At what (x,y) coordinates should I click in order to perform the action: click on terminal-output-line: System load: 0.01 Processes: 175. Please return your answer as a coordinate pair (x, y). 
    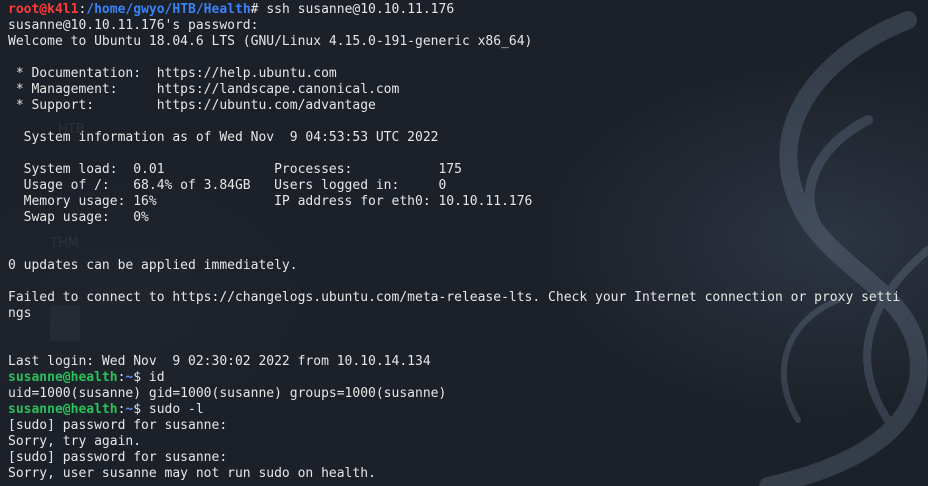
    Looking at the image, I should click on (235, 169).